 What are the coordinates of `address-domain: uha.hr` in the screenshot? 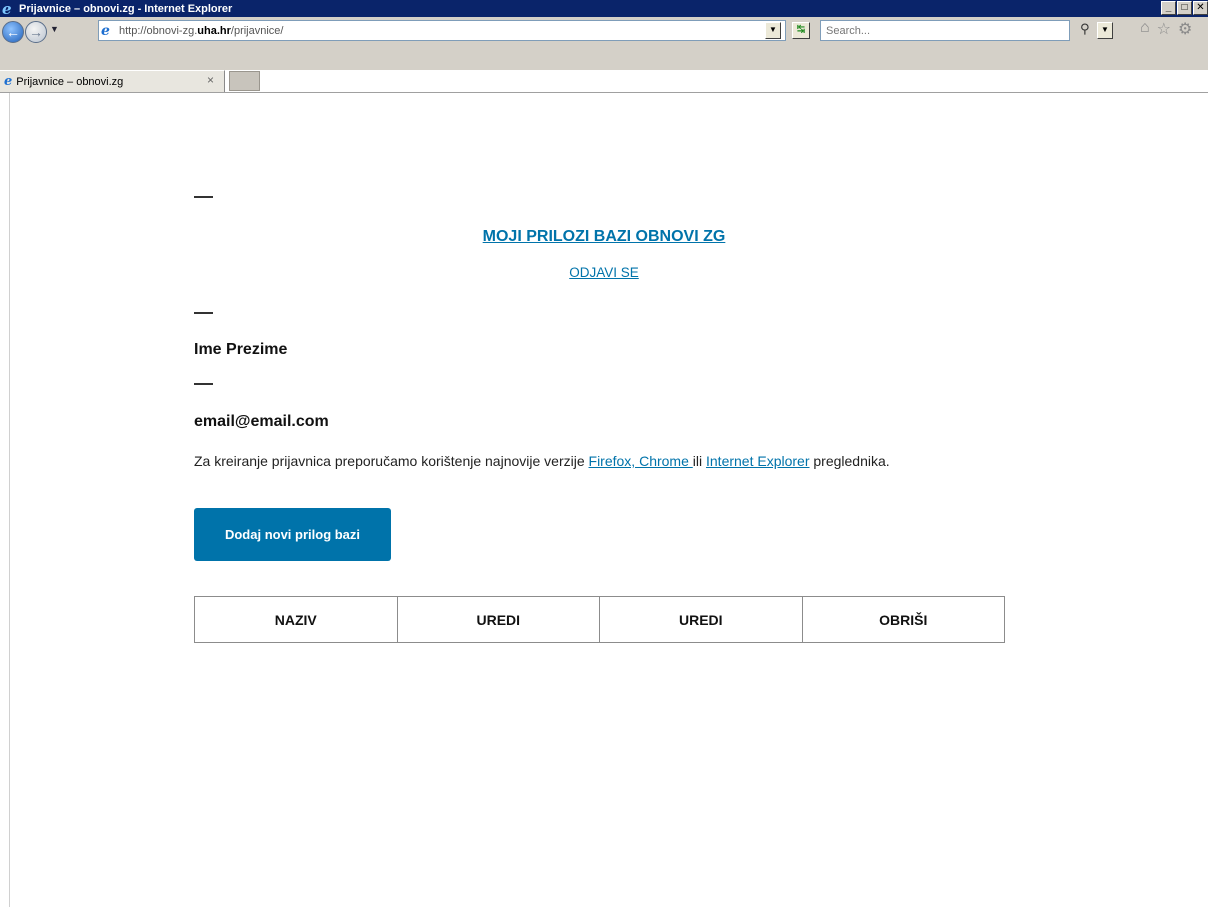 It's located at (214, 30).